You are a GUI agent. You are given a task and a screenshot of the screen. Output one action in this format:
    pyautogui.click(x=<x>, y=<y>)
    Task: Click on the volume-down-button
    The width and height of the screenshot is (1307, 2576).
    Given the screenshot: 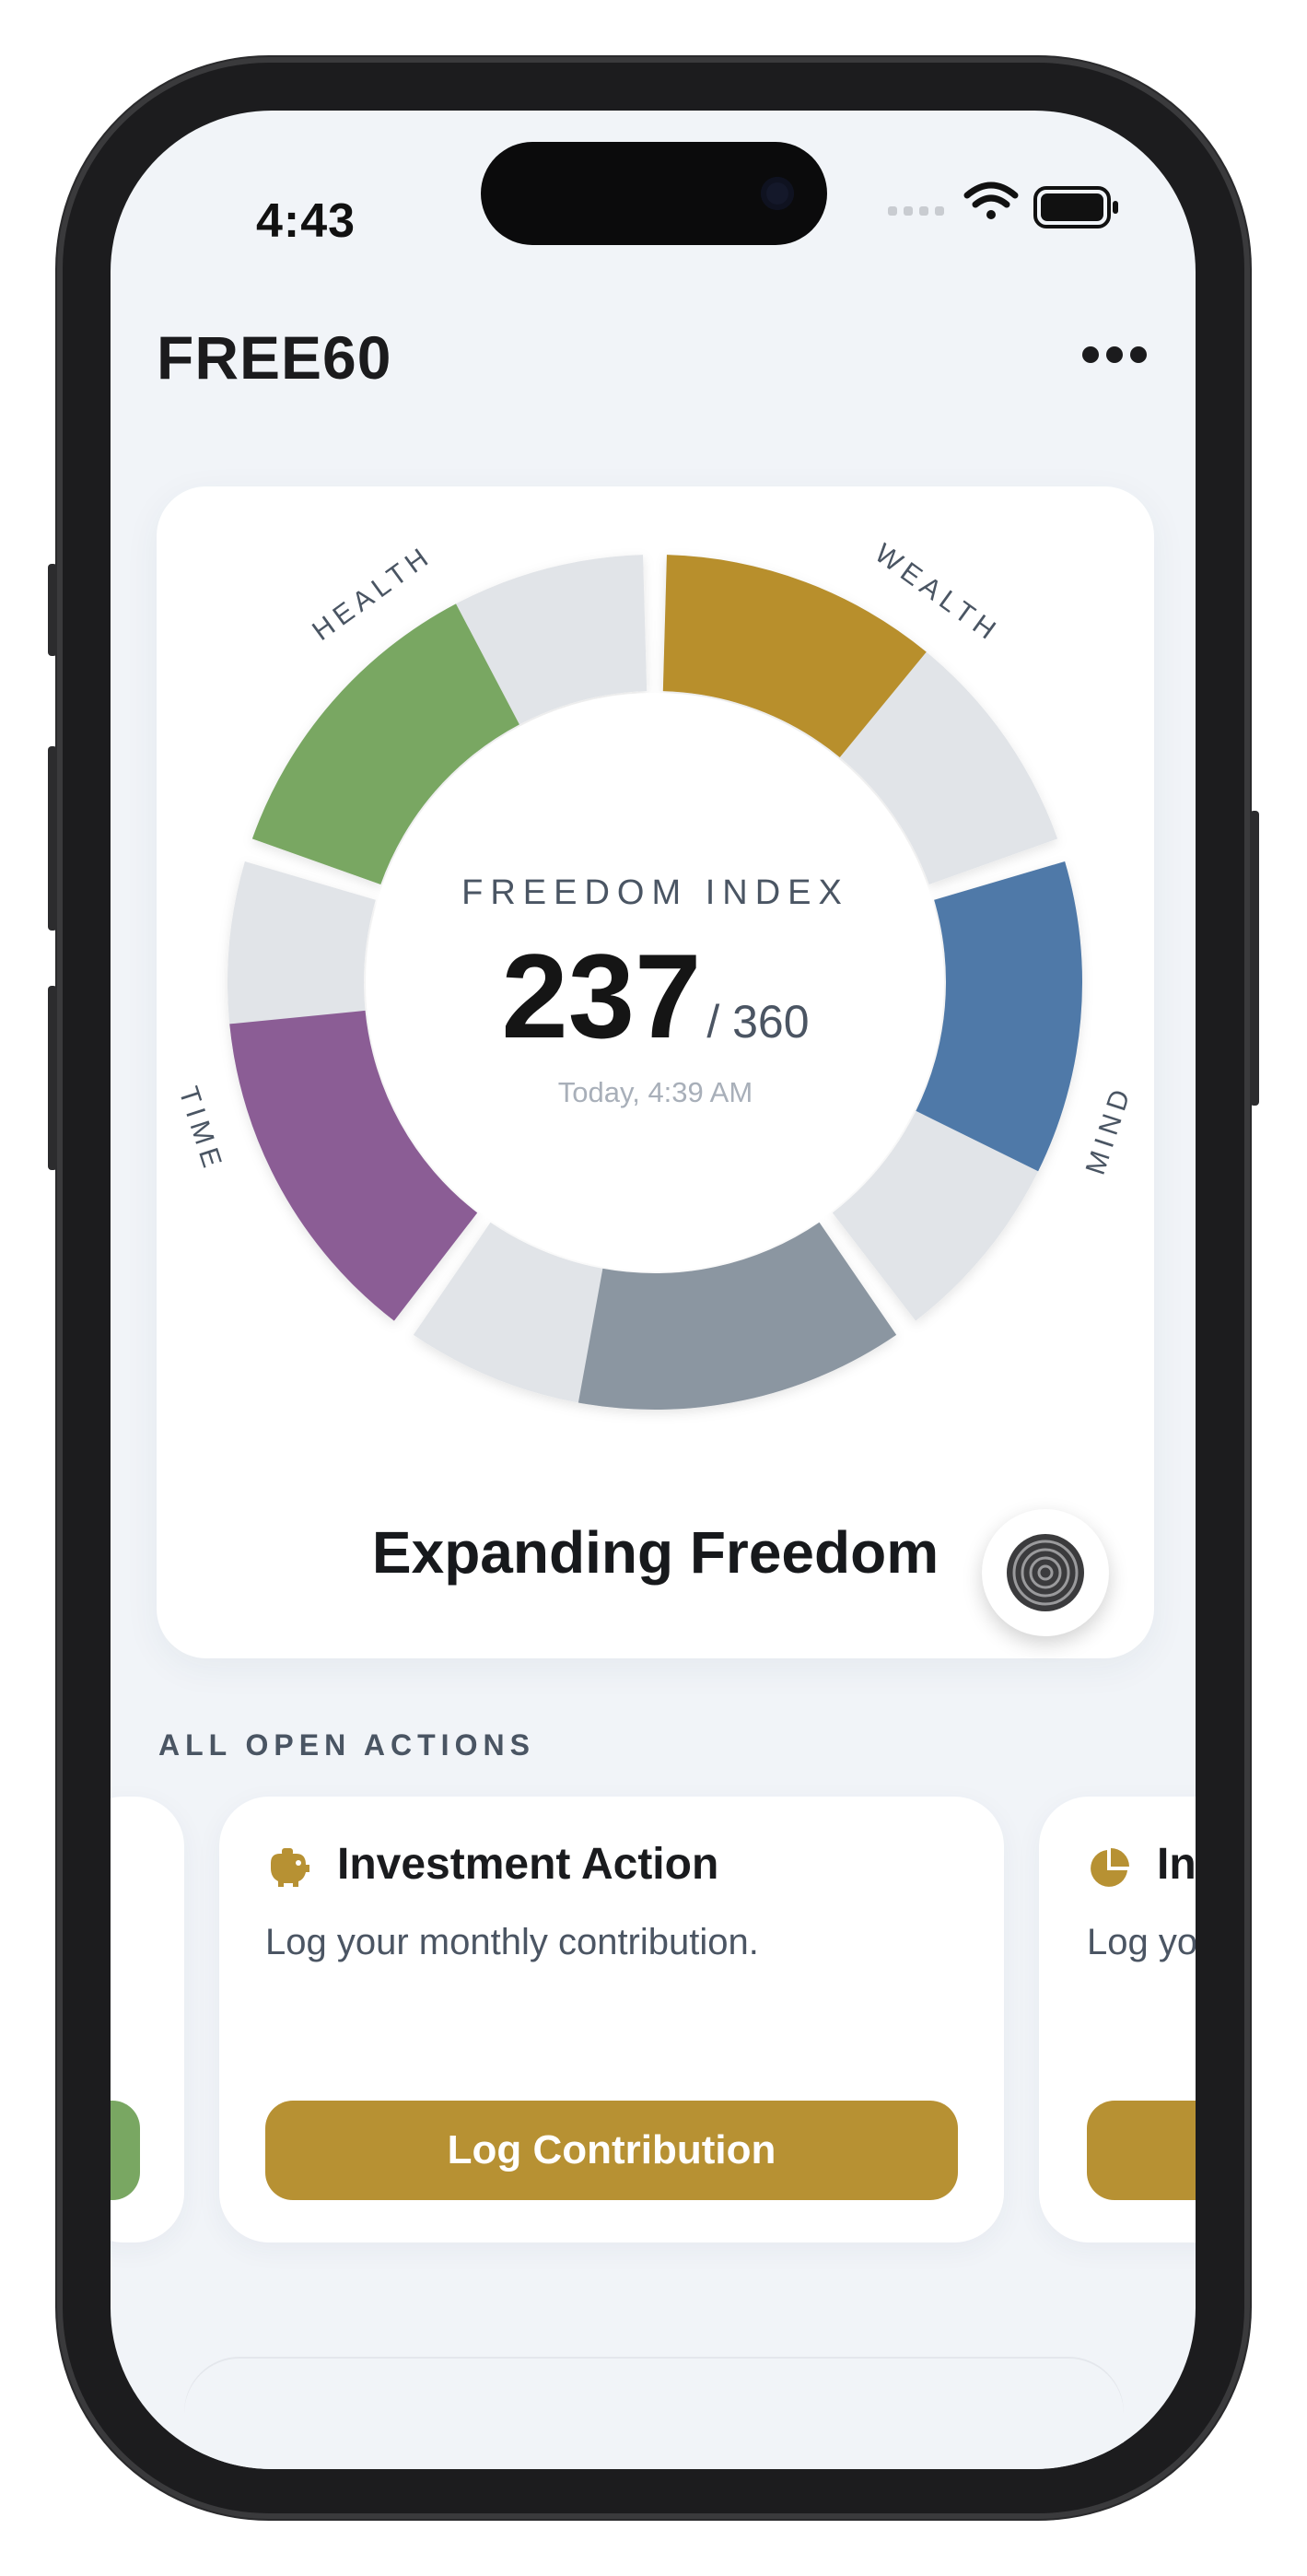 What is the action you would take?
    pyautogui.click(x=53, y=1078)
    